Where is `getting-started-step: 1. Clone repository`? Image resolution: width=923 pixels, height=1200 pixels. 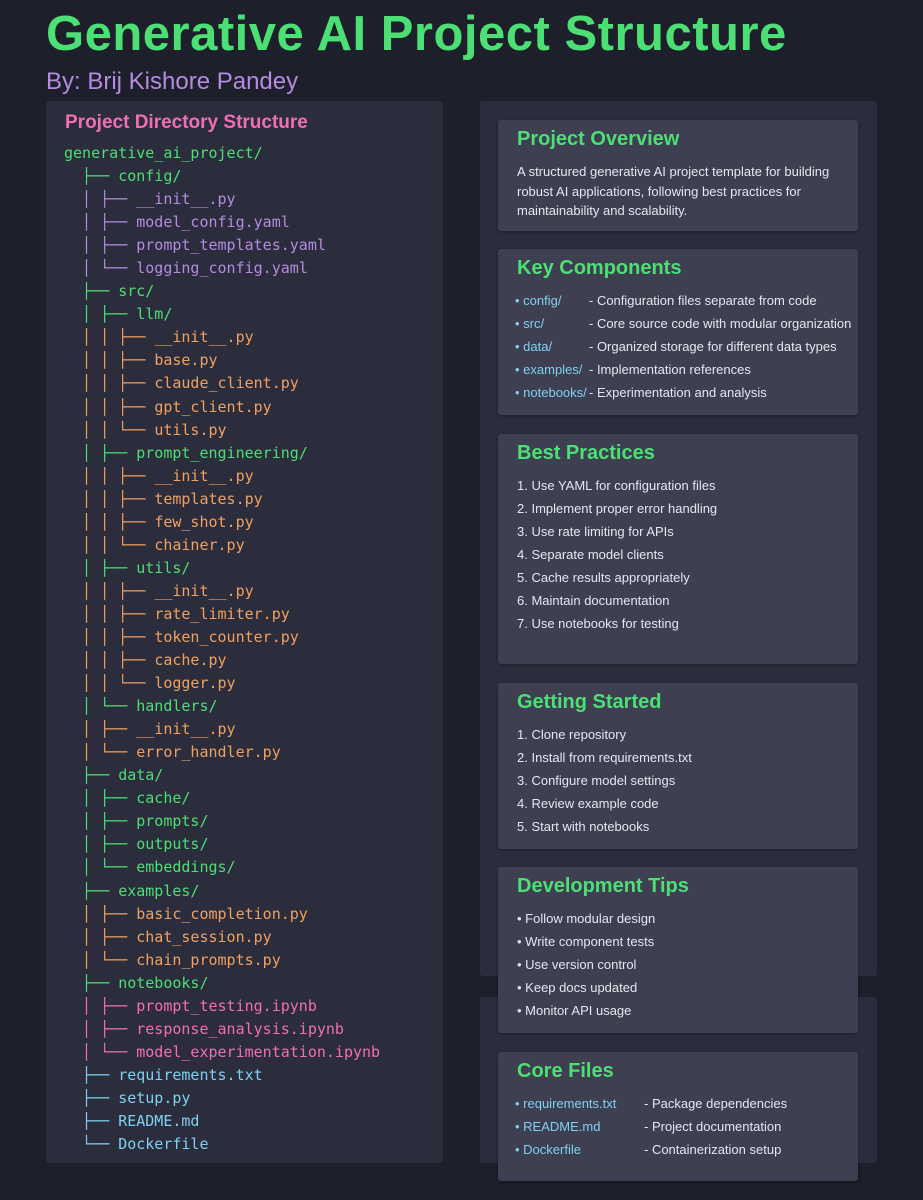
getting-started-step: 1. Clone repository is located at coordinates (572, 734).